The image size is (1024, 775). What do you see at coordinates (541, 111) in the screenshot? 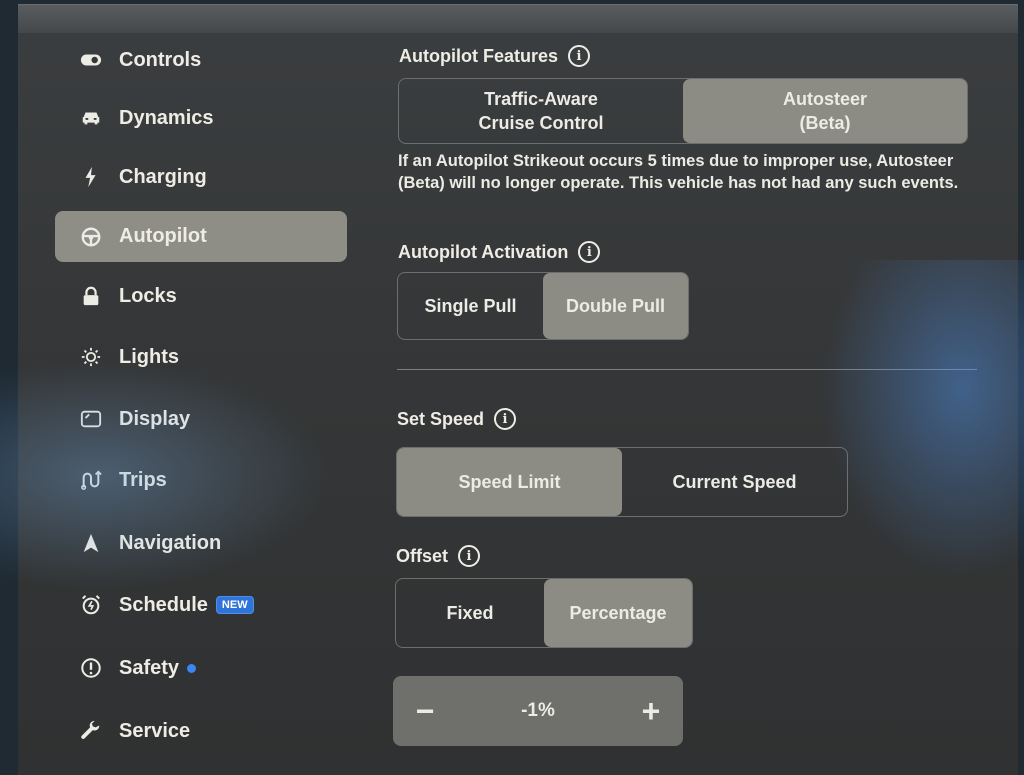
I see `option-traffic-aware-cruise-control: Traffic-Aware Cruise Control` at bounding box center [541, 111].